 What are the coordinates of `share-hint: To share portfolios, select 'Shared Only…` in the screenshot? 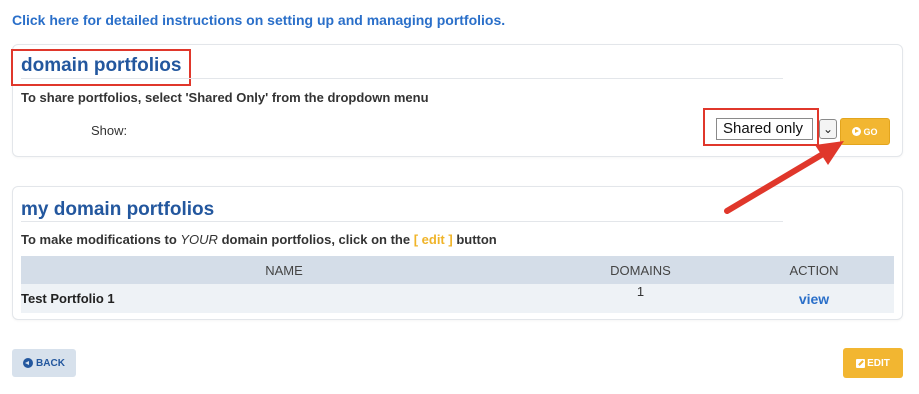 It's located at (225, 97).